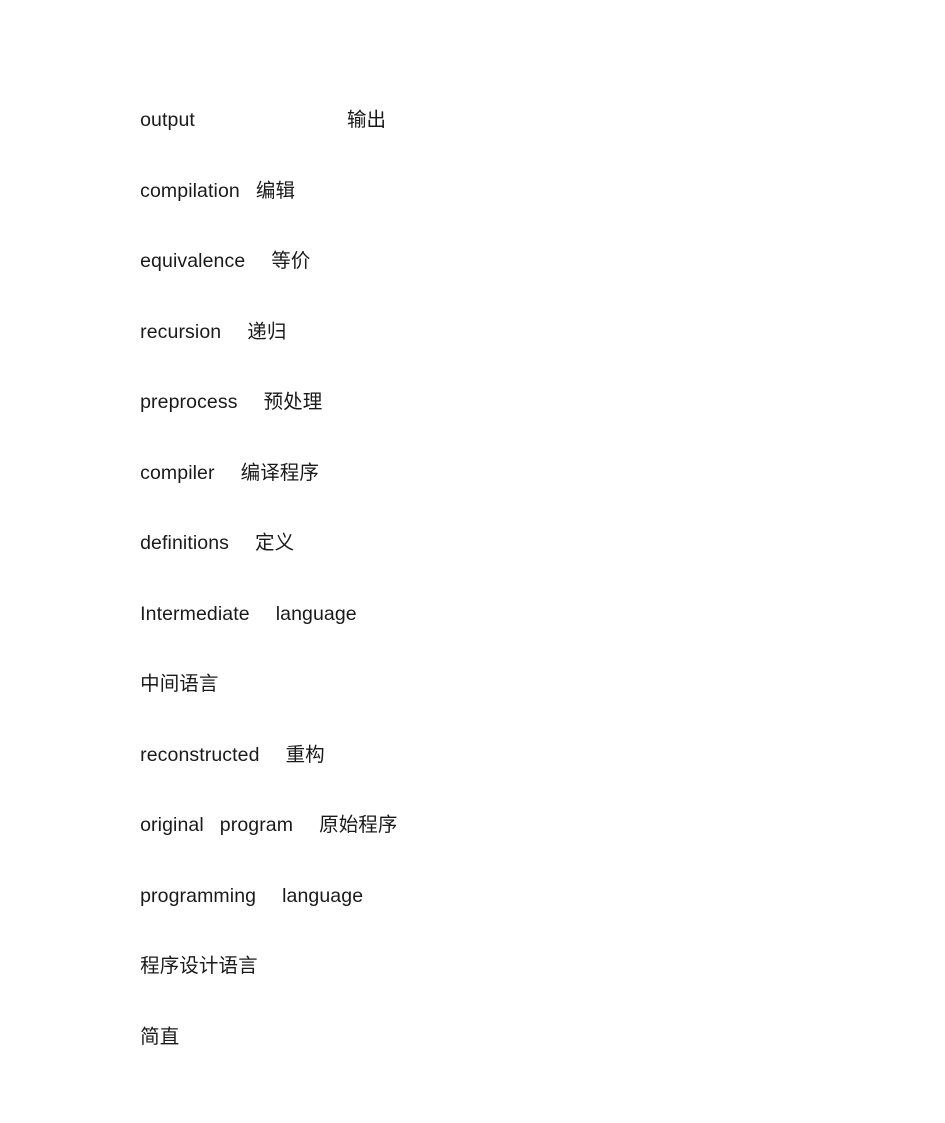 The height and width of the screenshot is (1123, 945). Describe the element at coordinates (358, 824) in the screenshot. I see `chinese-term: 原始程序` at that location.